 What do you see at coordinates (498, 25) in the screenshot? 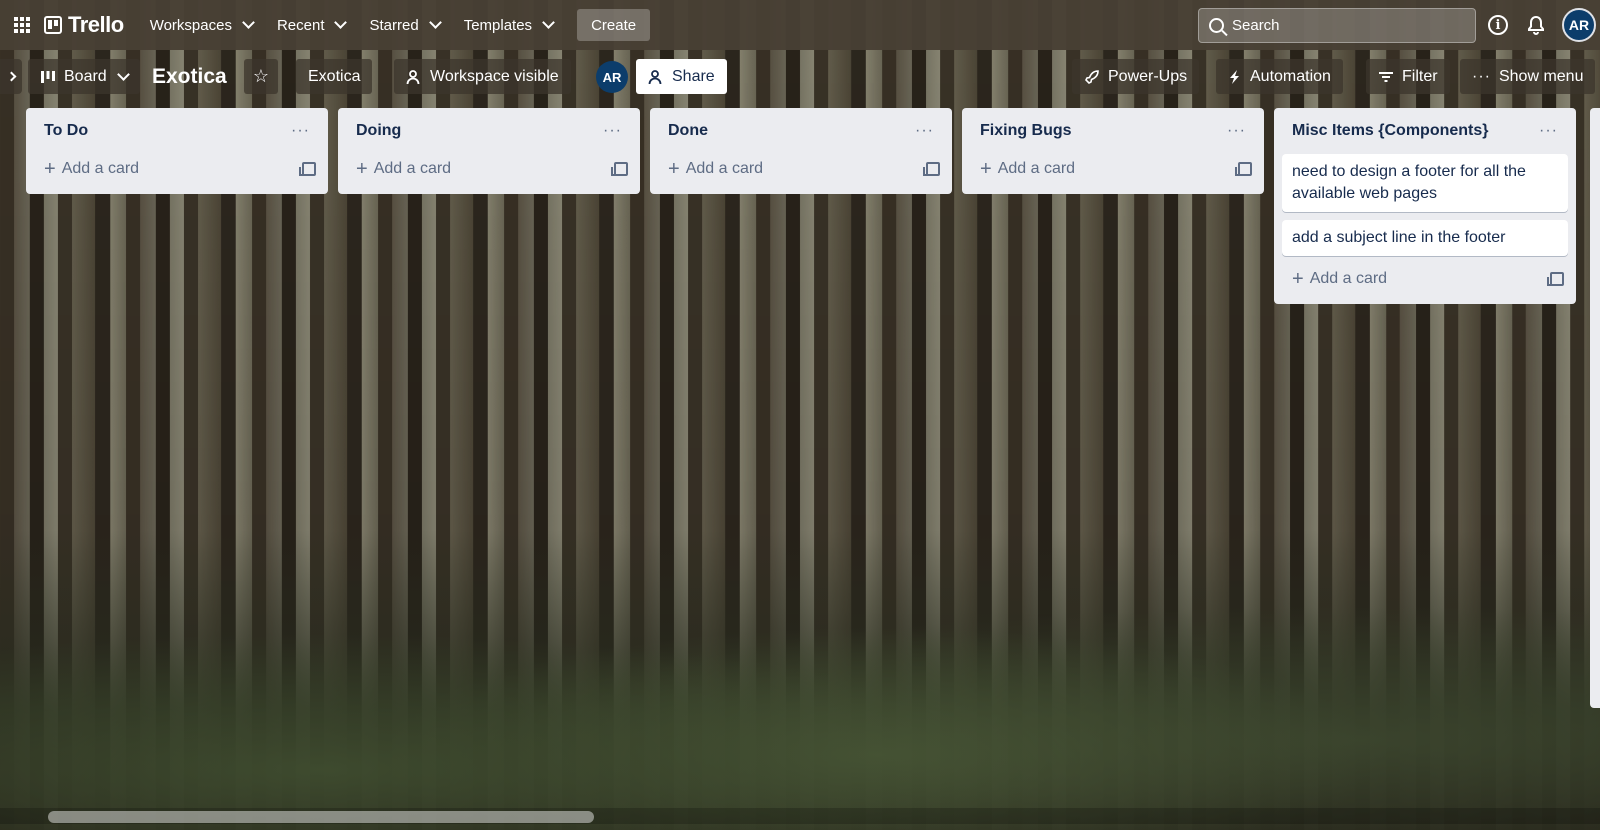
I see `templates-label: Templates` at bounding box center [498, 25].